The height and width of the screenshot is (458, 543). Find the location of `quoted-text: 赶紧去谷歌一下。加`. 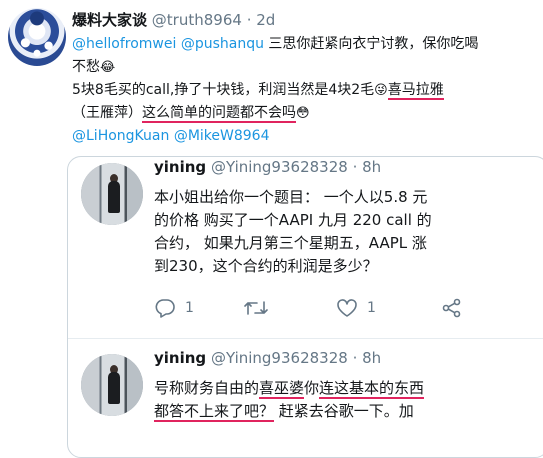

quoted-text: 赶紧去谷歌一下。加 is located at coordinates (344, 411).